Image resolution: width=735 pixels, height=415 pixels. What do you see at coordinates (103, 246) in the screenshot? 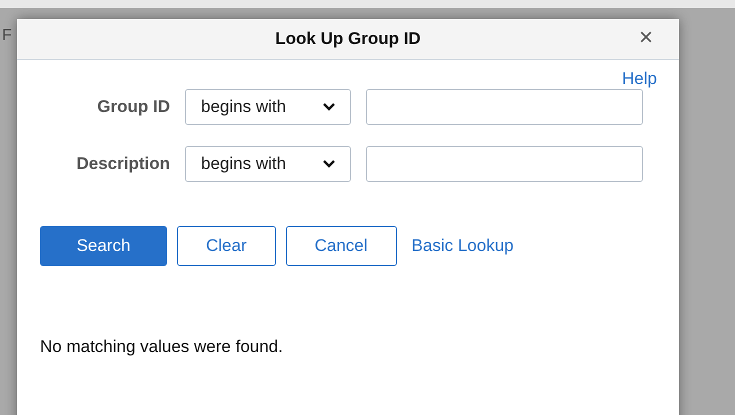
I see `search-button: Search` at bounding box center [103, 246].